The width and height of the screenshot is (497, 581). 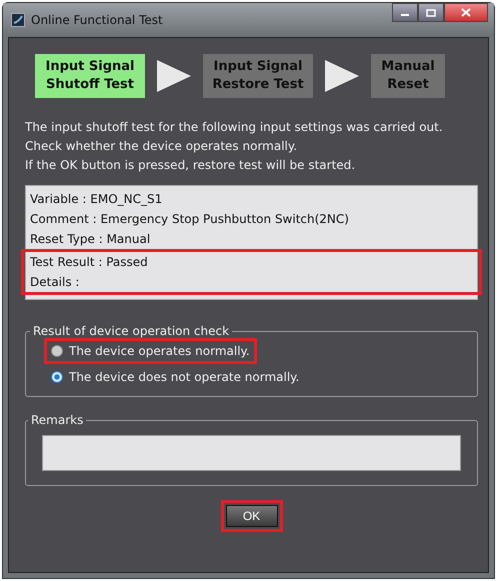 I want to click on app-icon, so click(x=18, y=20).